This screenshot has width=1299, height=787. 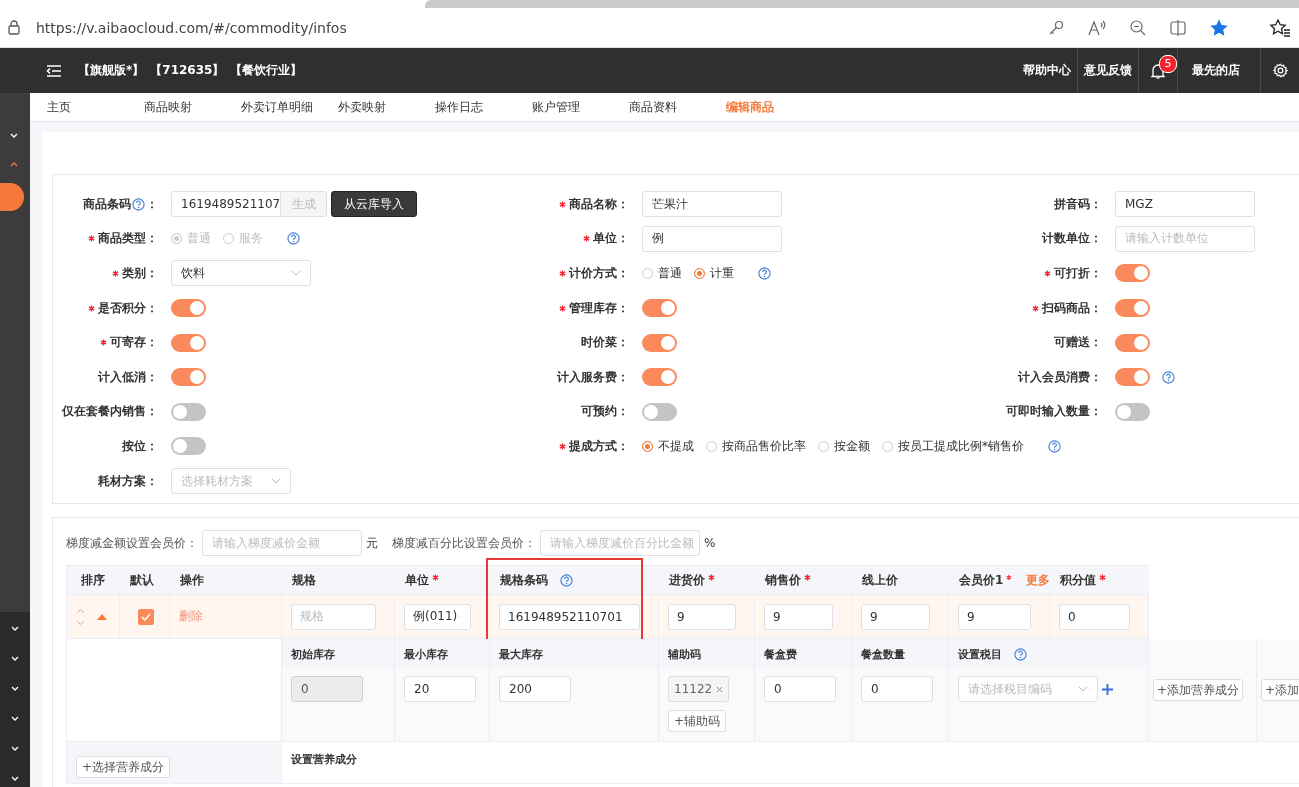 I want to click on field-label: 时价菜：, so click(x=605, y=343).